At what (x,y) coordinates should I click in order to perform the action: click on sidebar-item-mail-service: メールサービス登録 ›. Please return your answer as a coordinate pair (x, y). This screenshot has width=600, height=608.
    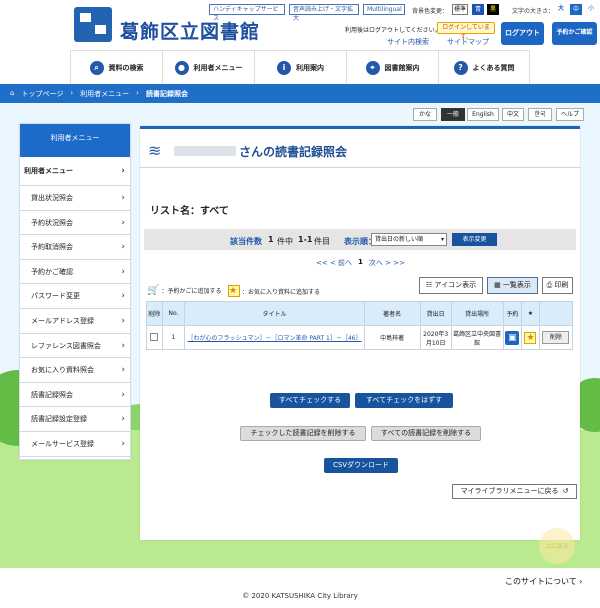
    Looking at the image, I should click on (75, 444).